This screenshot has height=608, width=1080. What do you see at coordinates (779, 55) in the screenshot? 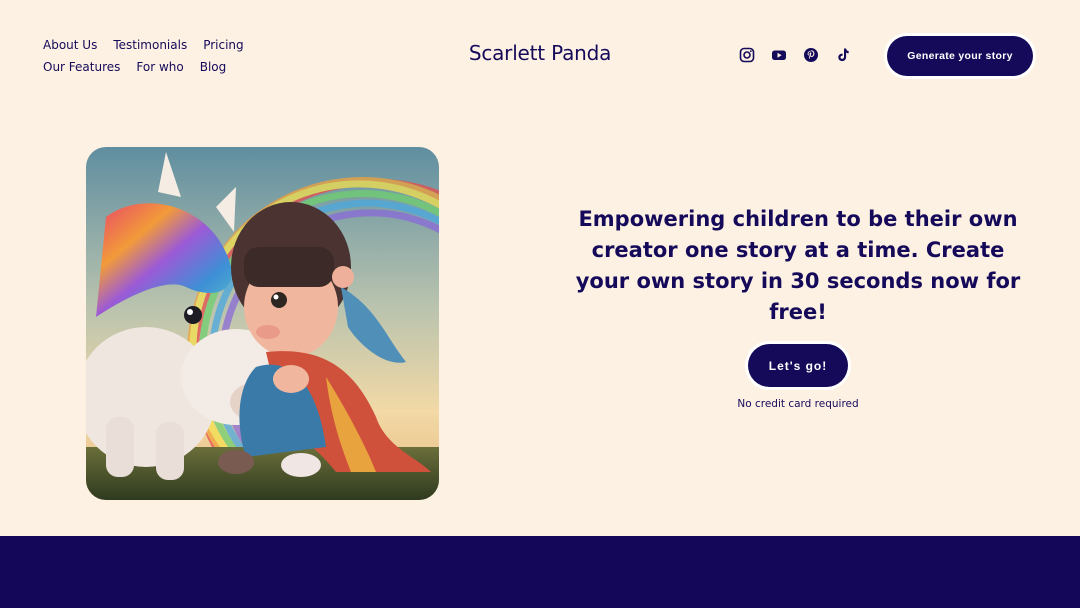
I see `youtube-icon` at bounding box center [779, 55].